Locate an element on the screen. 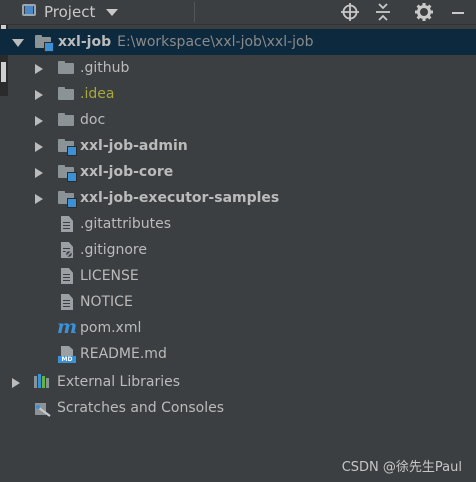 The width and height of the screenshot is (476, 482). tree-node-label: xxl-job-executor-samples is located at coordinates (180, 198).